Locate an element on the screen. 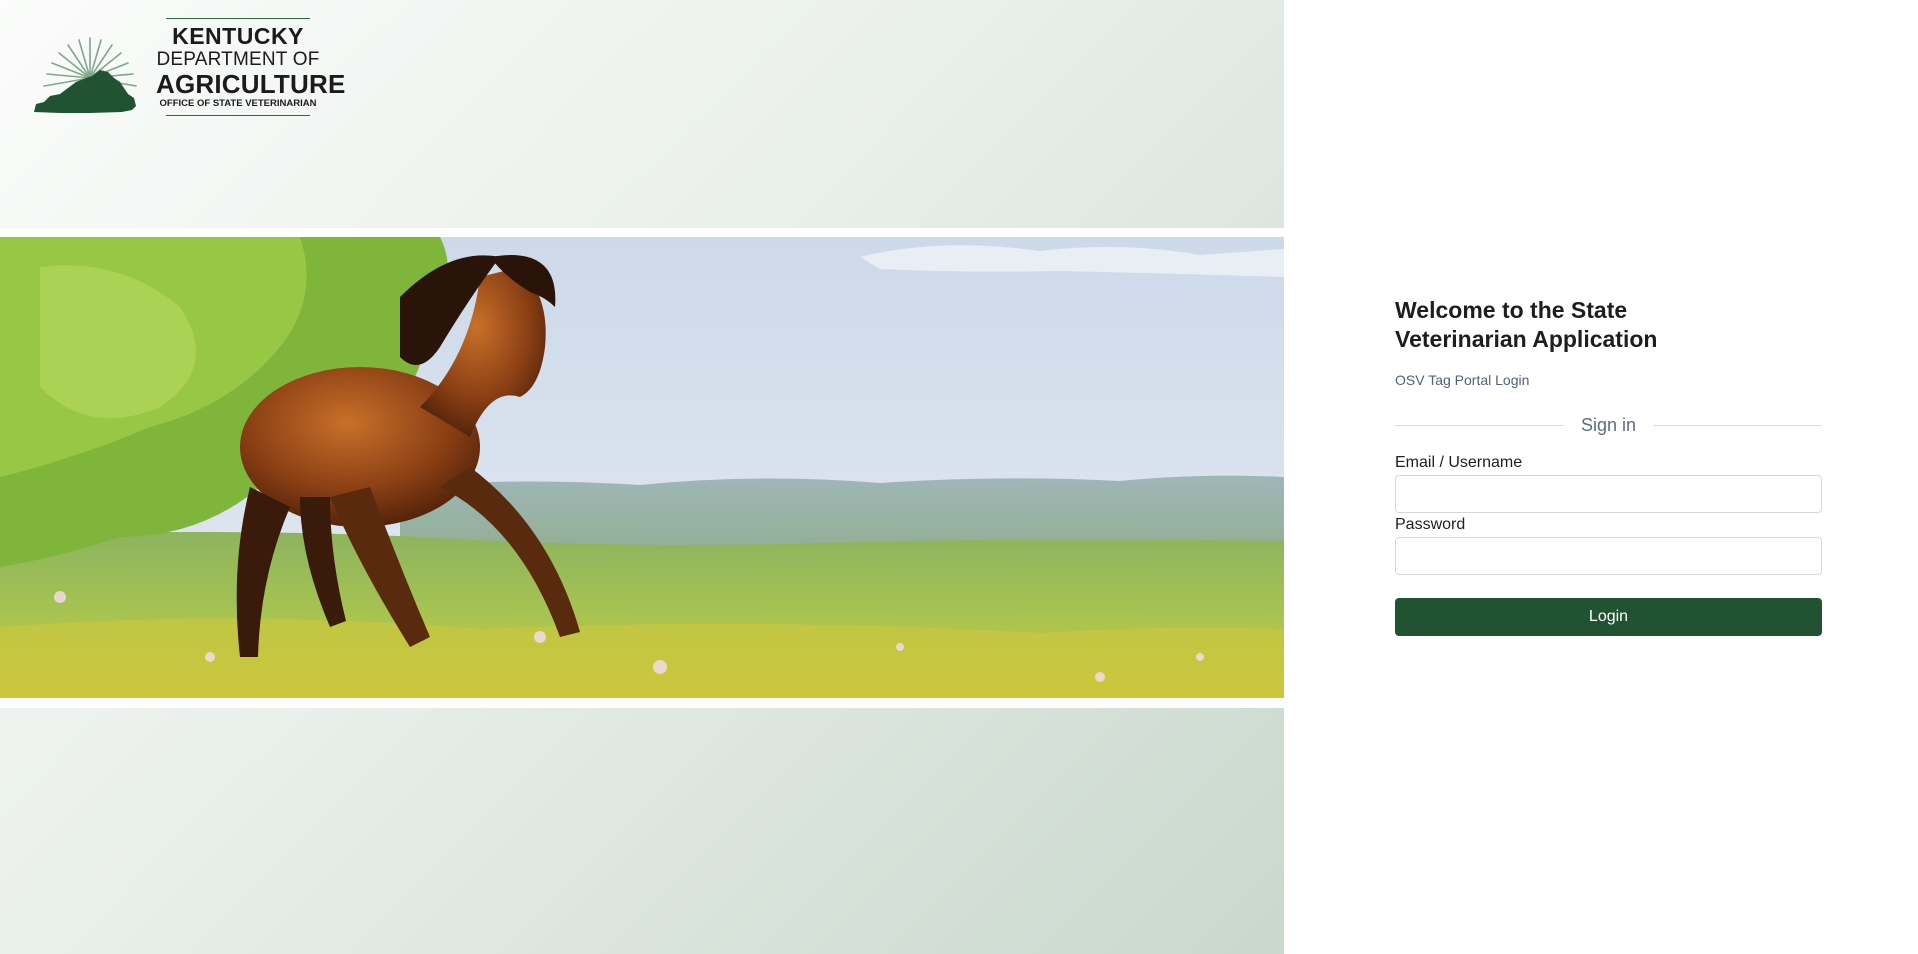 Image resolution: width=1918 pixels, height=954 pixels. email-field is located at coordinates (1608, 494).